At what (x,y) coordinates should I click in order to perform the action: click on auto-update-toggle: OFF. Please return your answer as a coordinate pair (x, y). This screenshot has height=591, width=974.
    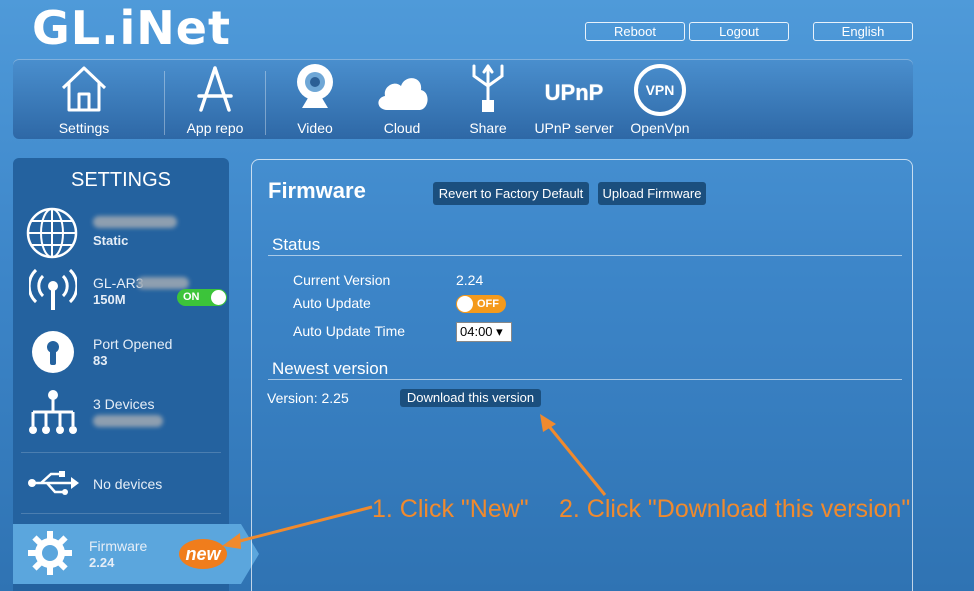
    Looking at the image, I should click on (481, 304).